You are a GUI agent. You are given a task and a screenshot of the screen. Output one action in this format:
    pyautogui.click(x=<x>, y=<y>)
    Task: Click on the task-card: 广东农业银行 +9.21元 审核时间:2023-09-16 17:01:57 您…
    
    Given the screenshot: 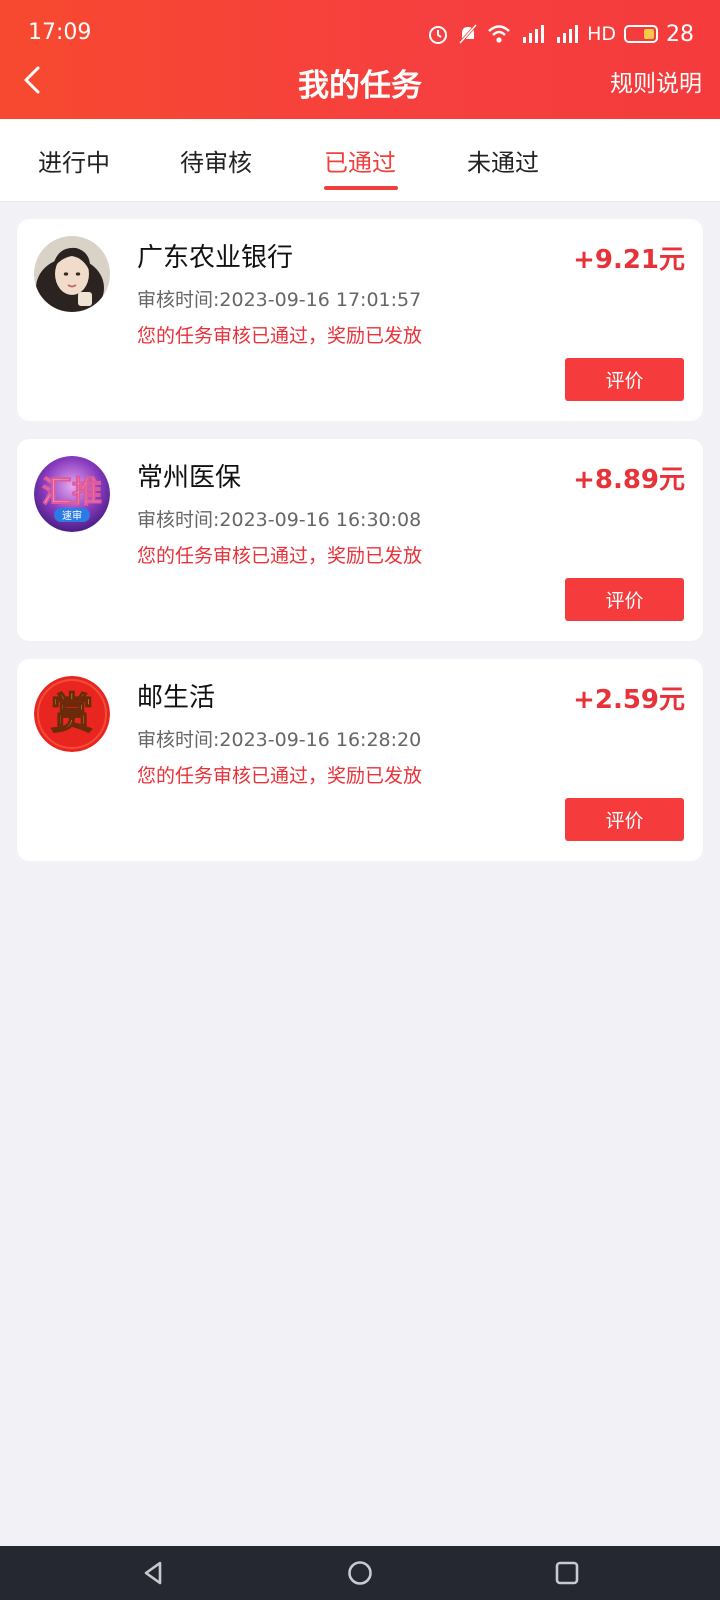 What is the action you would take?
    pyautogui.click(x=360, y=320)
    